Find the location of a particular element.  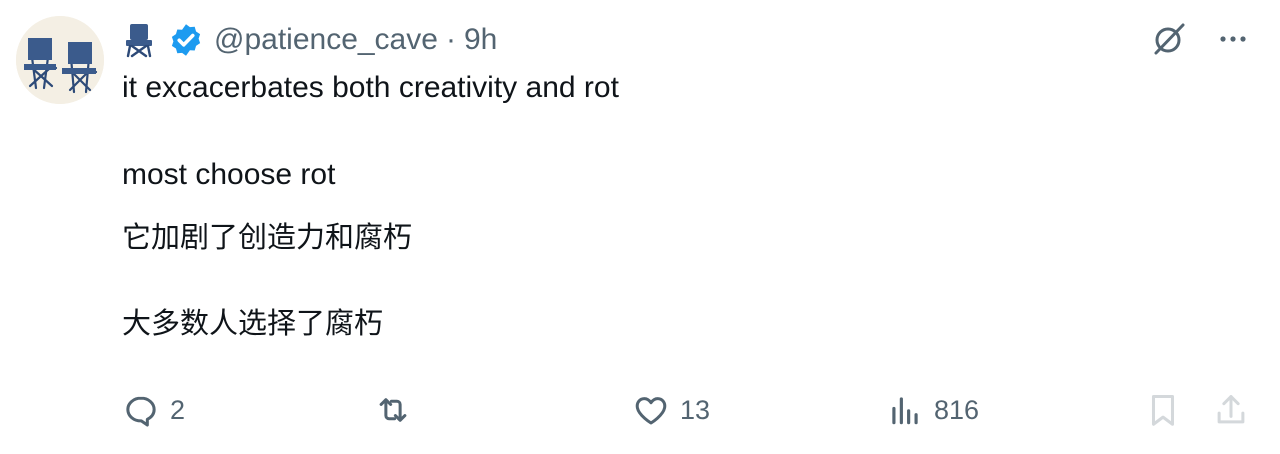

views-button: 816 is located at coordinates (932, 410).